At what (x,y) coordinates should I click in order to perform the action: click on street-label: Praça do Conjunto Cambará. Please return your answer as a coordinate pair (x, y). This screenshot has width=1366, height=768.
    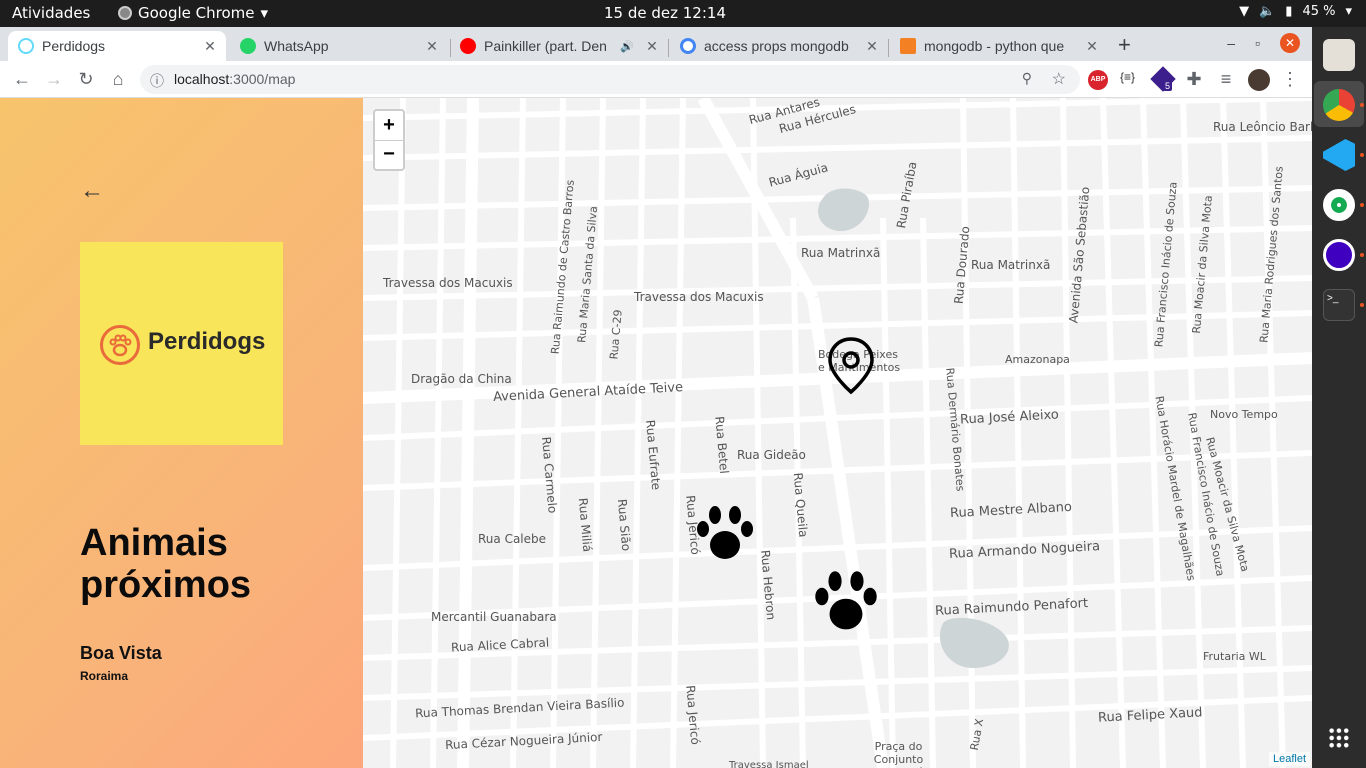
    Looking at the image, I should click on (898, 754).